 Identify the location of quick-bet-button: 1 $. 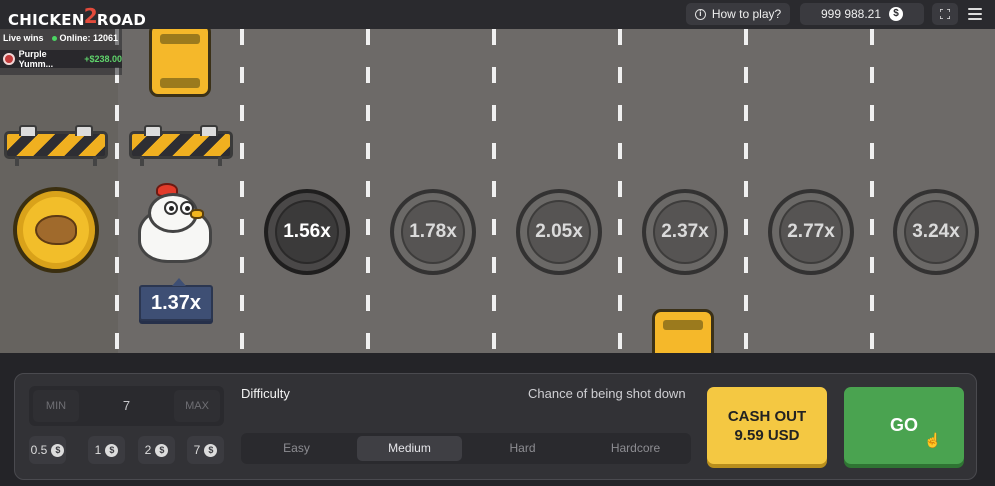
(106, 450).